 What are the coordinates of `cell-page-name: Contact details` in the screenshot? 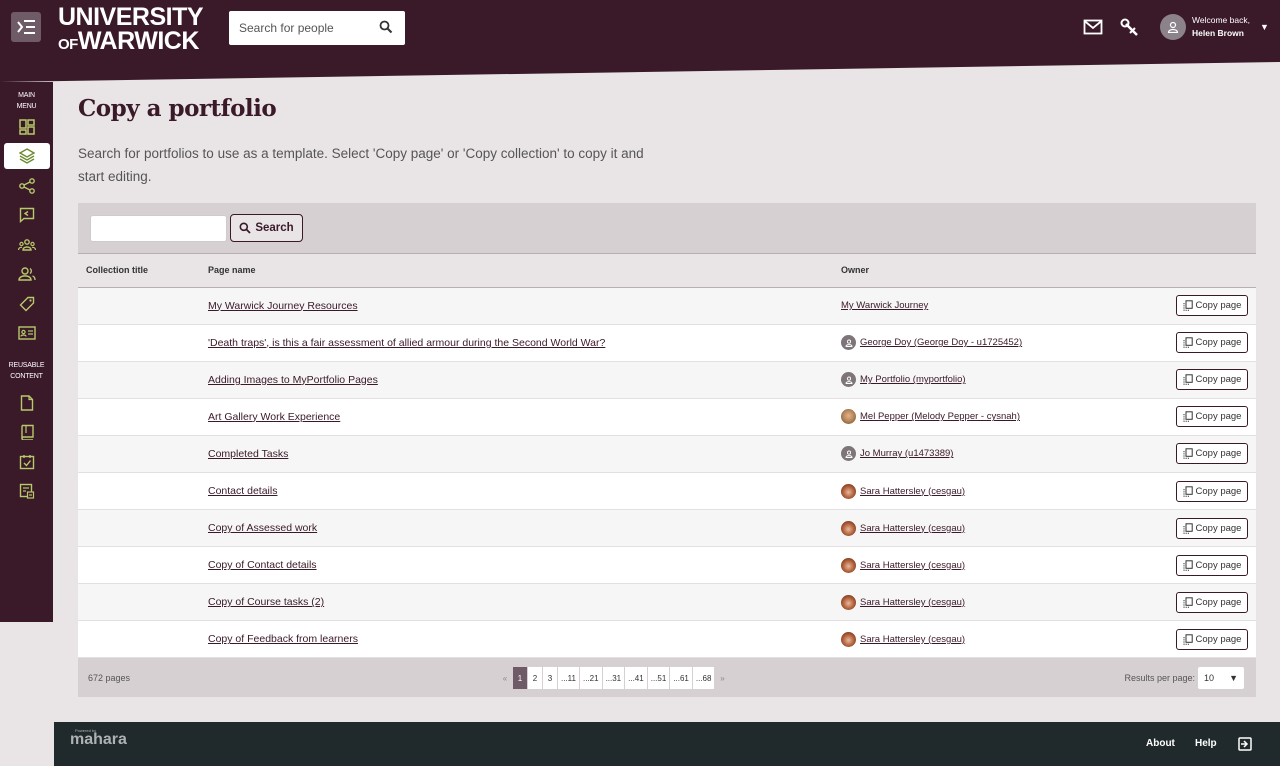 It's located at (516, 491).